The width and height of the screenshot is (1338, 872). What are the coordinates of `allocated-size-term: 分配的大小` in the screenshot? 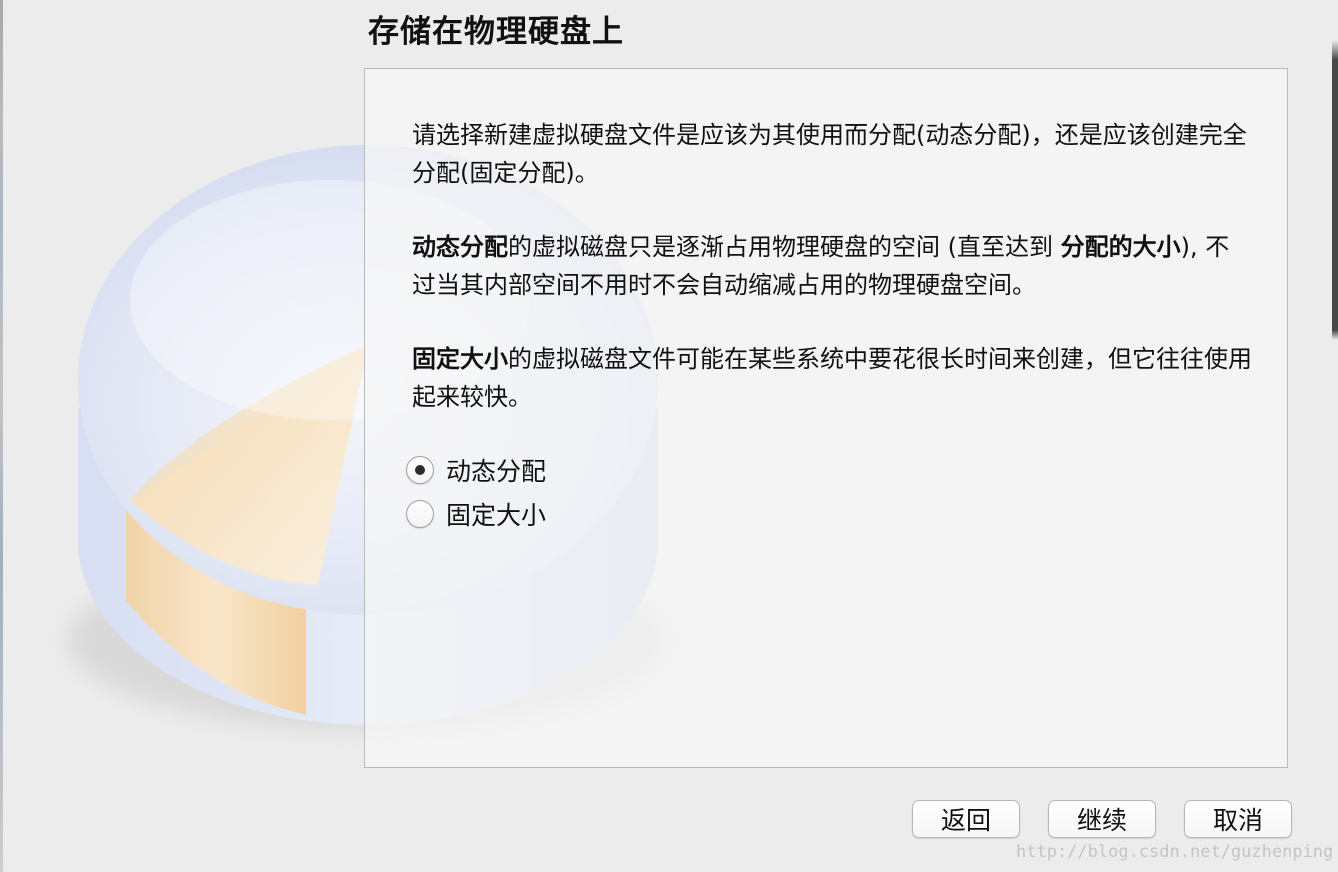 It's located at (1120, 247).